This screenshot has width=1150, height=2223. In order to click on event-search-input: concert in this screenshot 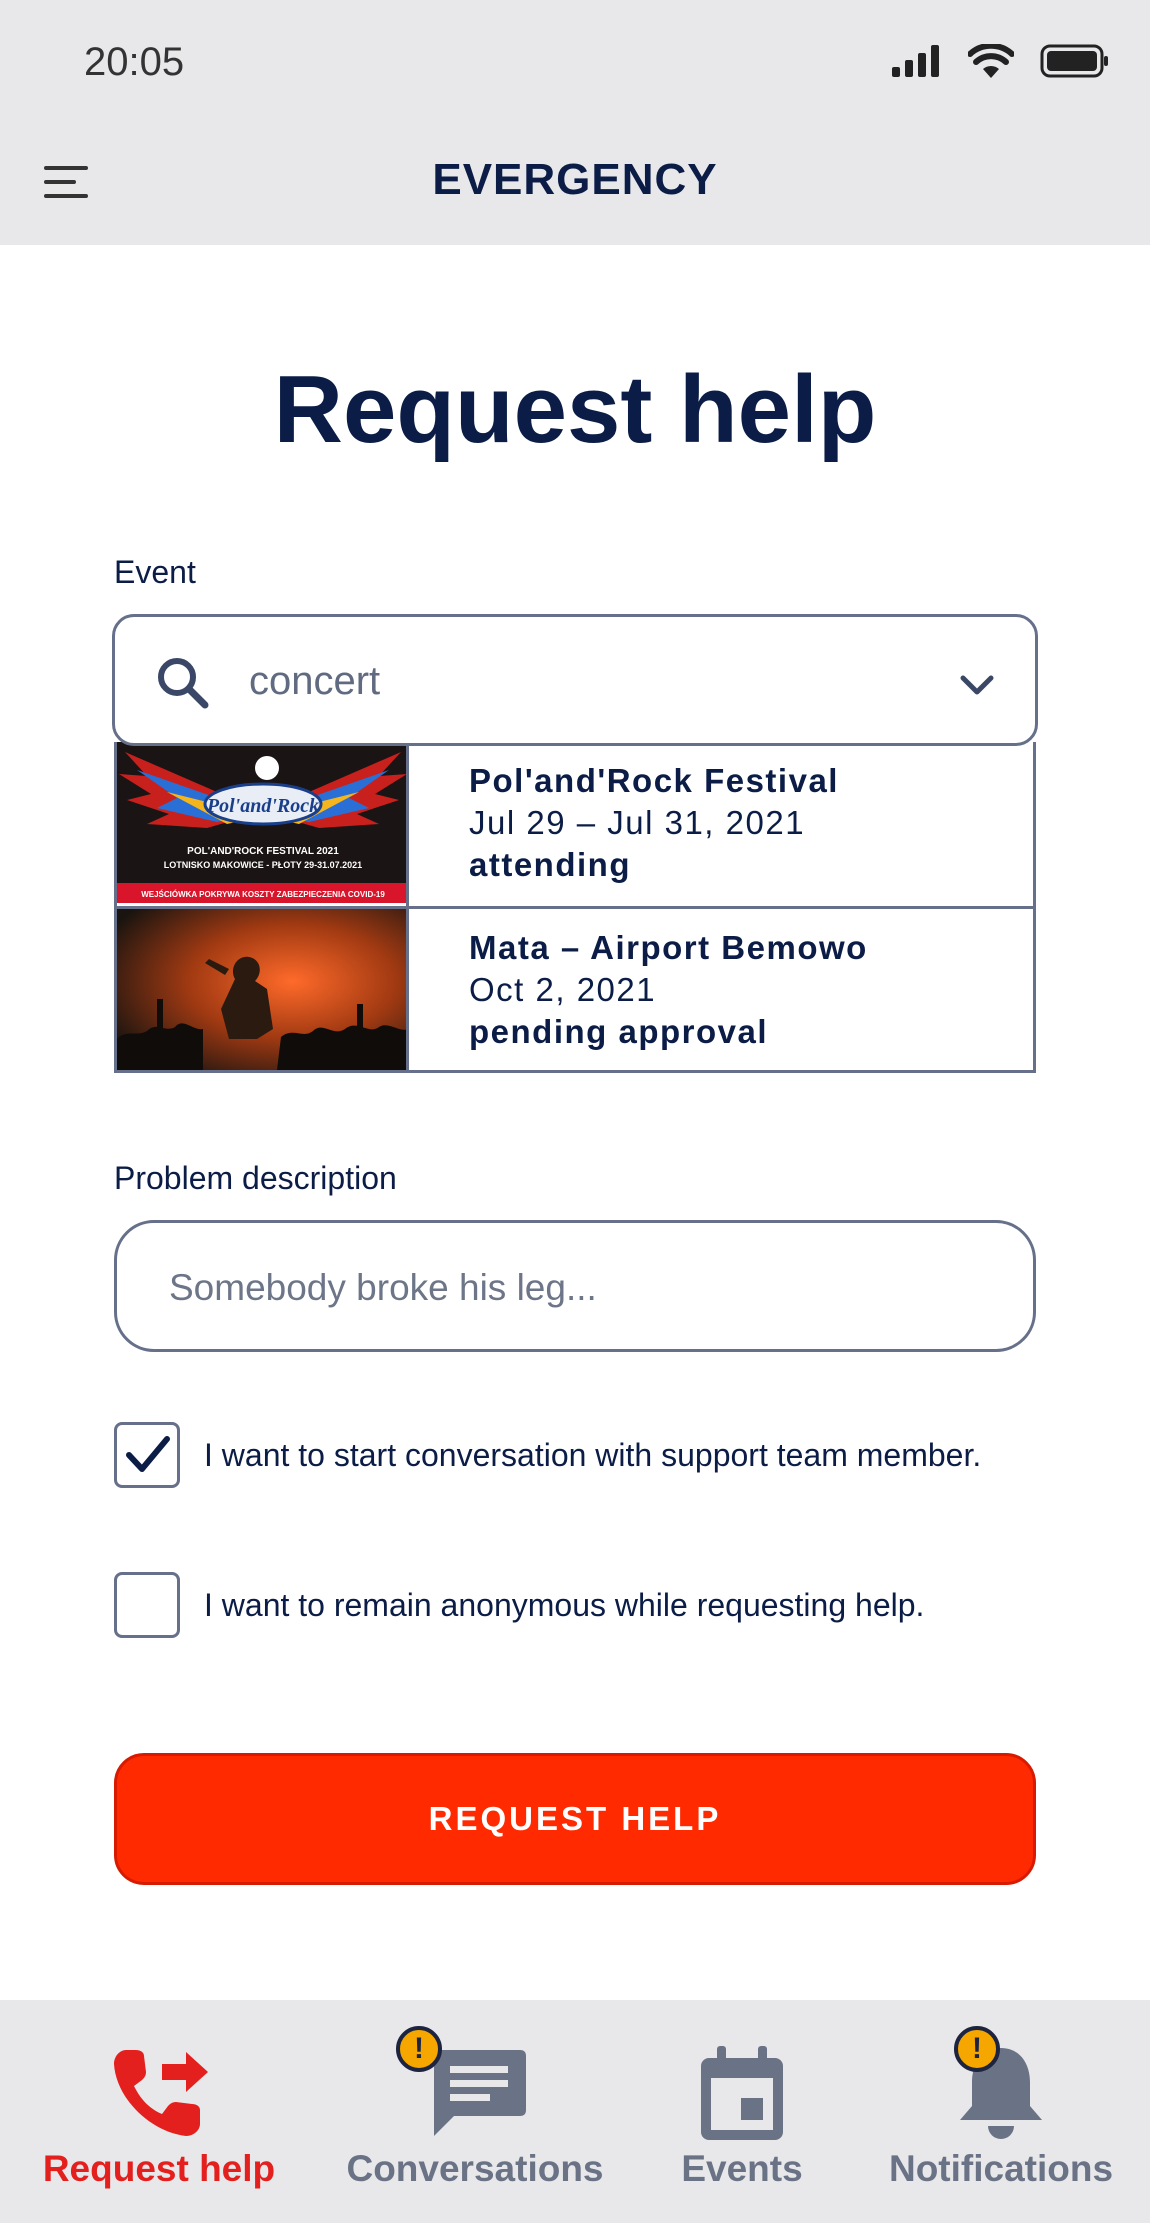, I will do `click(575, 680)`.